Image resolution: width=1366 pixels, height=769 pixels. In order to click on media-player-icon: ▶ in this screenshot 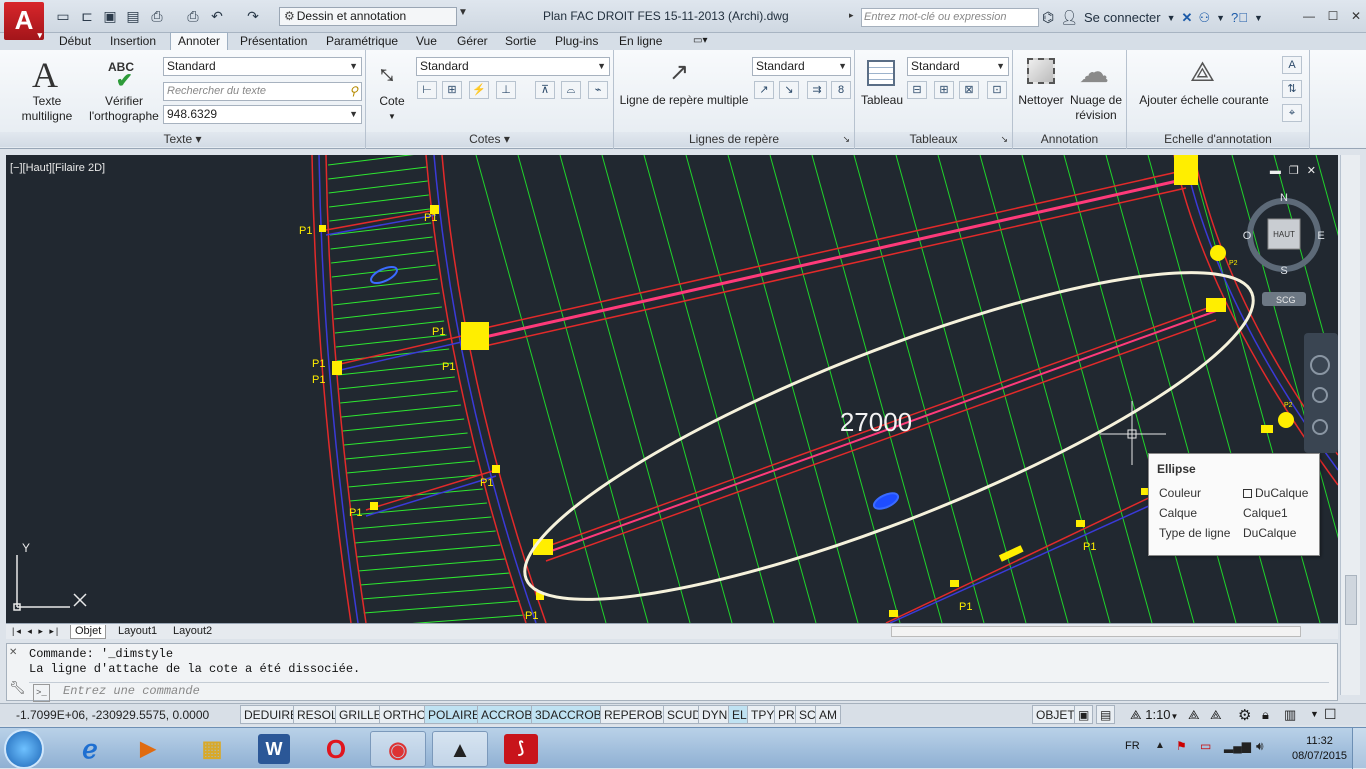, I will do `click(148, 749)`.